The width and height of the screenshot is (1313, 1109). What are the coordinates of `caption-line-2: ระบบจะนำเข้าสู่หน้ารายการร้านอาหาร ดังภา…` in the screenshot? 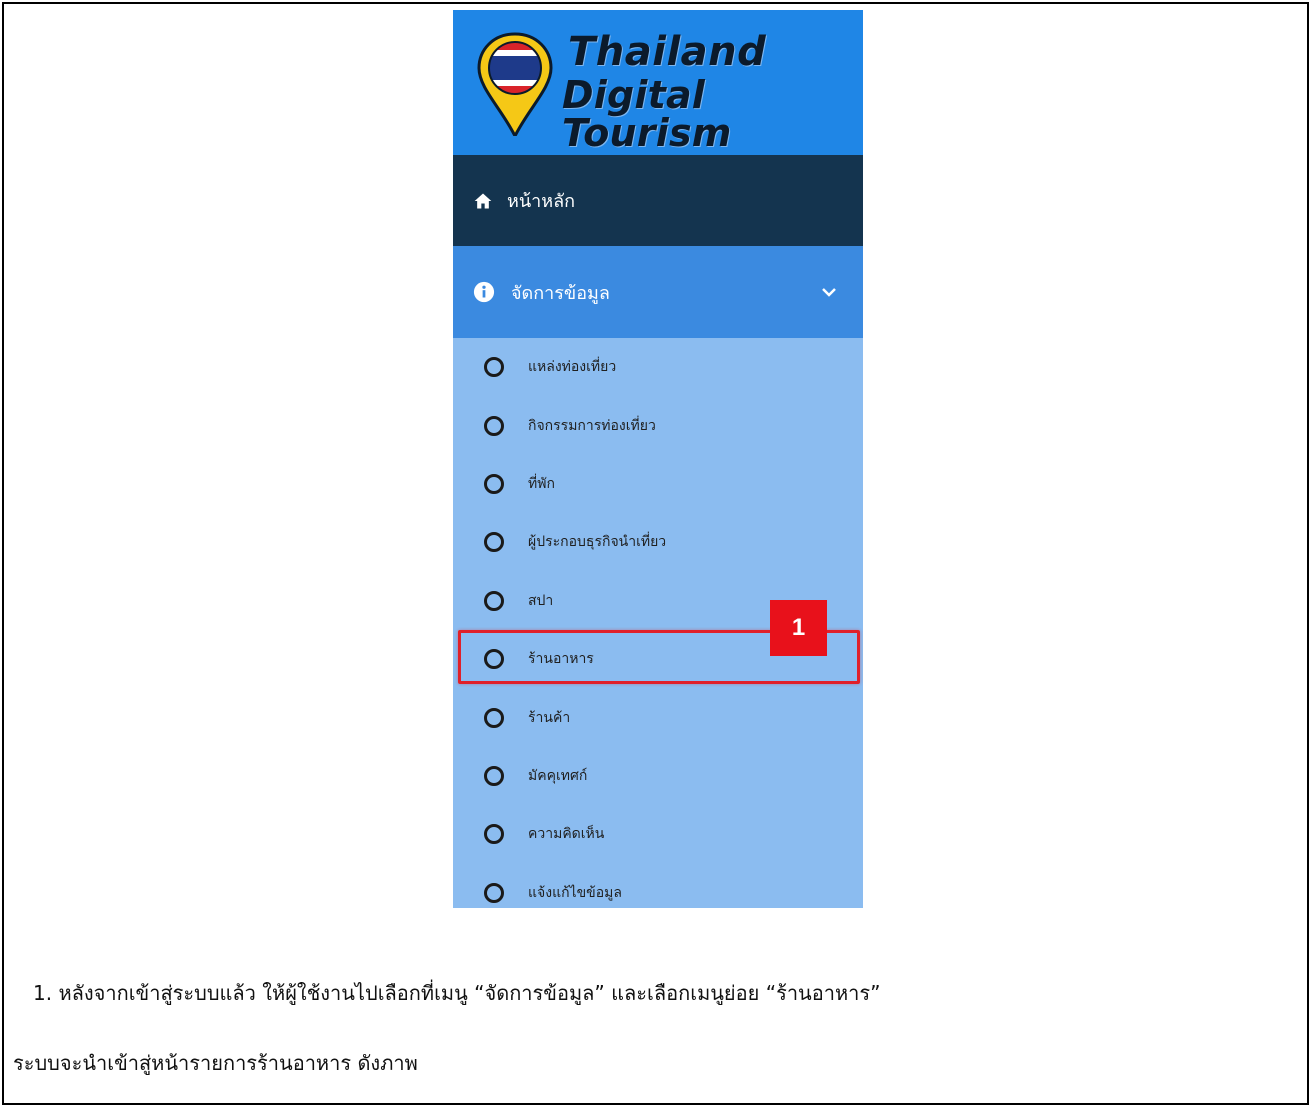 It's located at (215, 1063).